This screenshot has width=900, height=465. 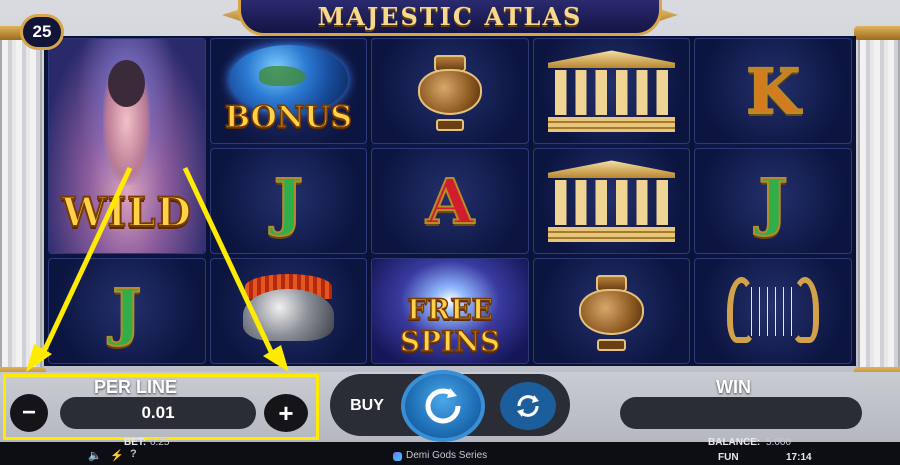 I want to click on reel-2: BONUS J, so click(x=288, y=201).